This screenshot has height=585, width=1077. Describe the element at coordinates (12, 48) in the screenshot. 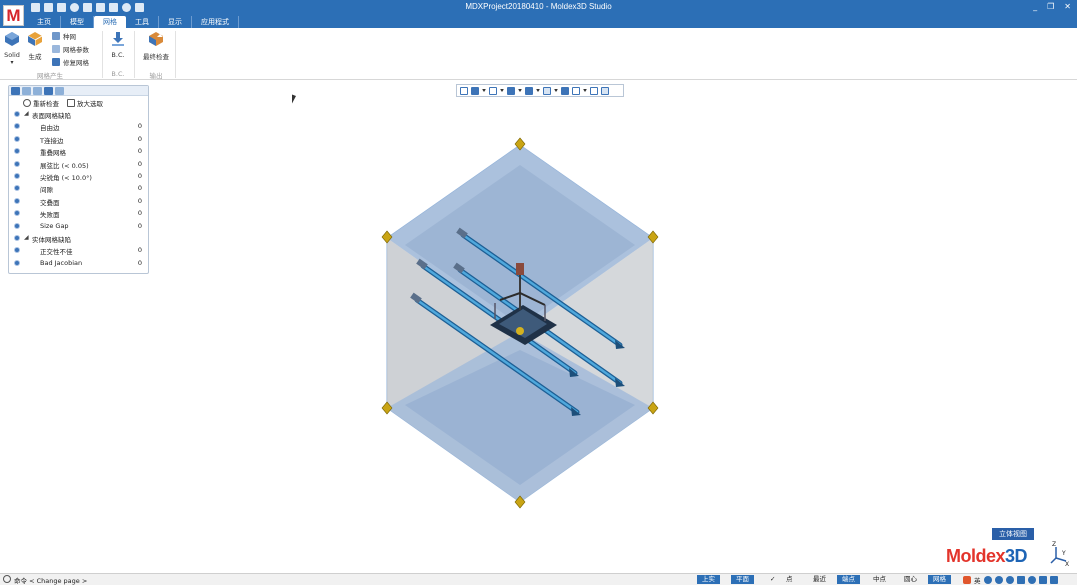

I see `solid-button: Solid ▾` at that location.